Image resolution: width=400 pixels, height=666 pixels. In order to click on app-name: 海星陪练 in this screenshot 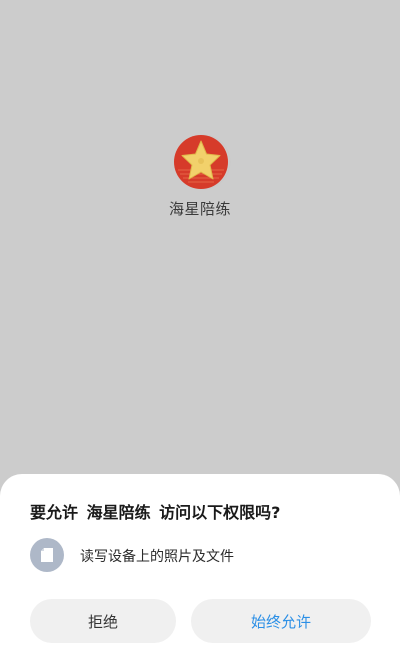, I will do `click(199, 209)`.